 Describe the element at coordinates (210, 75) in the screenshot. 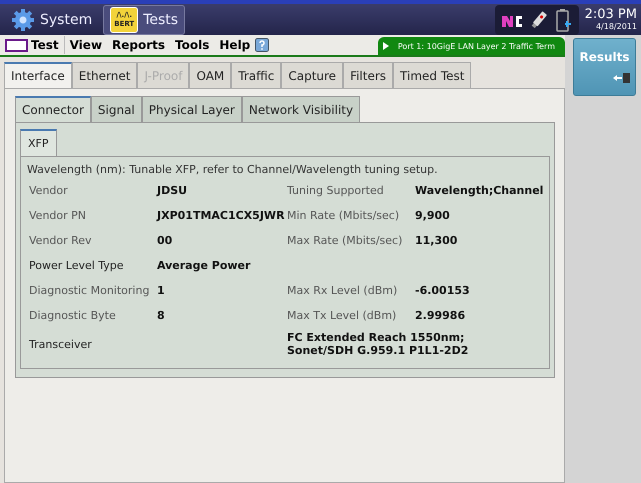

I see `tab: OAM` at that location.